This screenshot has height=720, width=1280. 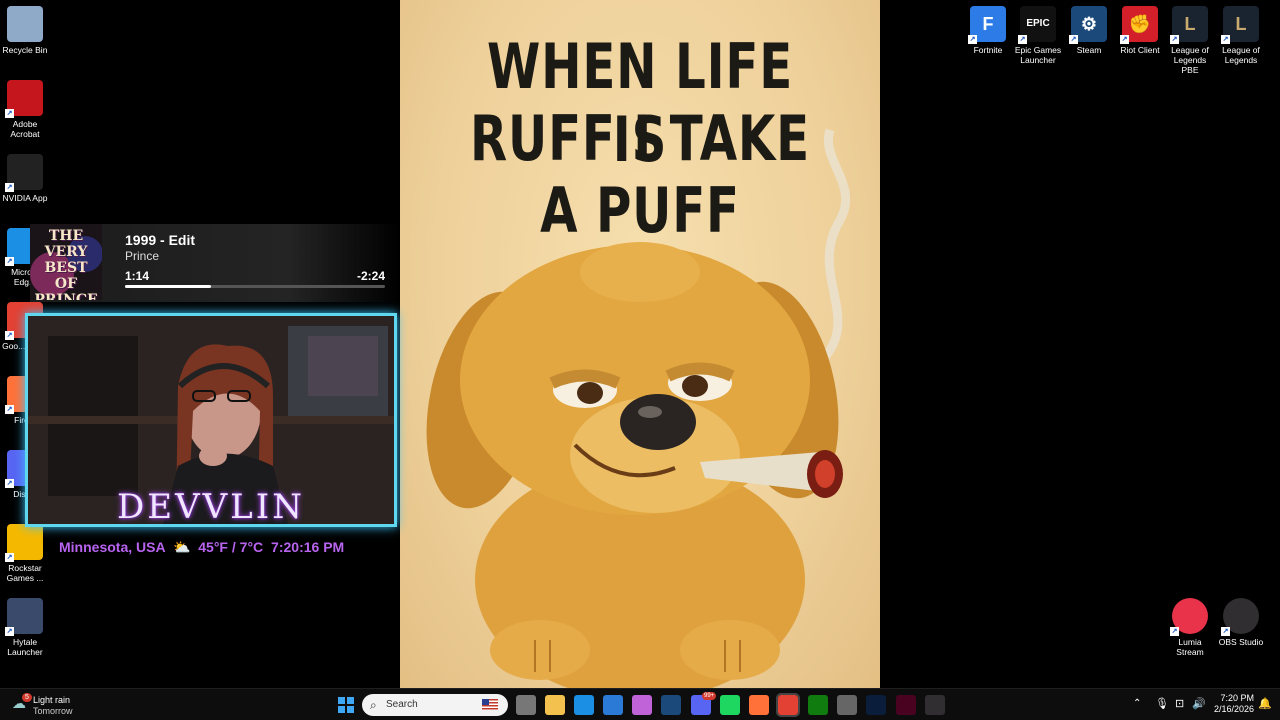 I want to click on desktop-icon-adobe-acrobat: ↗ Adobe Acrobat, so click(x=25, y=109).